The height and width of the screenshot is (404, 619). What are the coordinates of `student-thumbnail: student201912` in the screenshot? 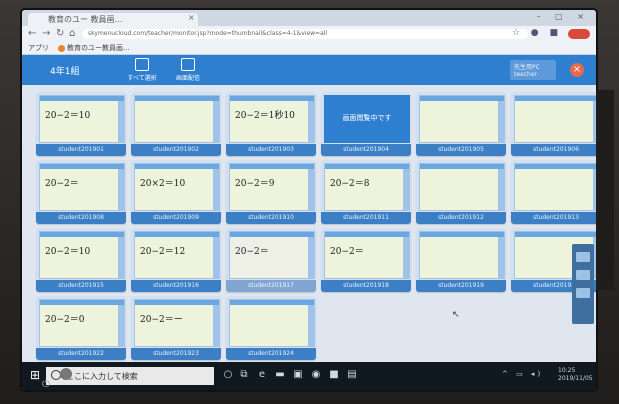 It's located at (461, 192).